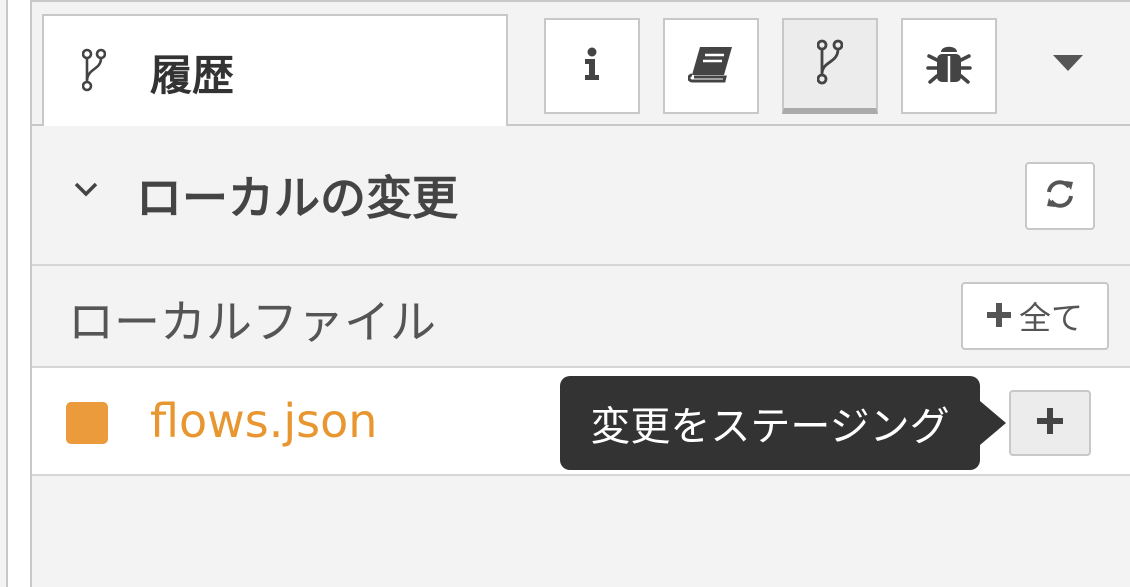 The height and width of the screenshot is (587, 1130). What do you see at coordinates (86, 190) in the screenshot?
I see `chevron-down-icon` at bounding box center [86, 190].